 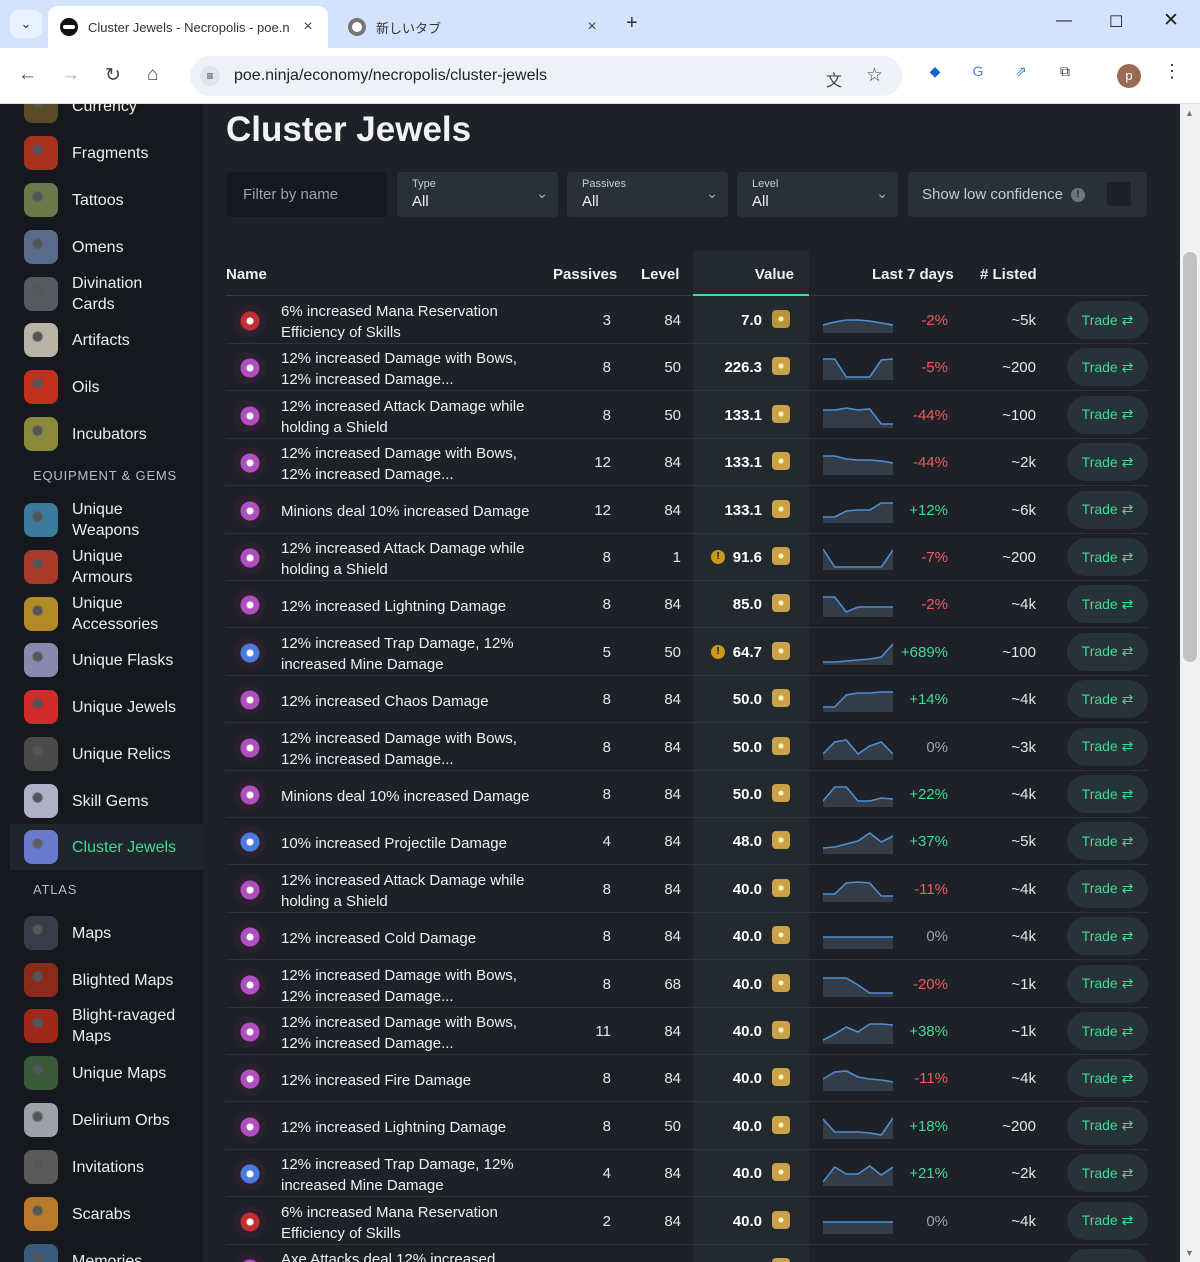 I want to click on sidebar-item-oils: Oils, so click(x=106, y=387).